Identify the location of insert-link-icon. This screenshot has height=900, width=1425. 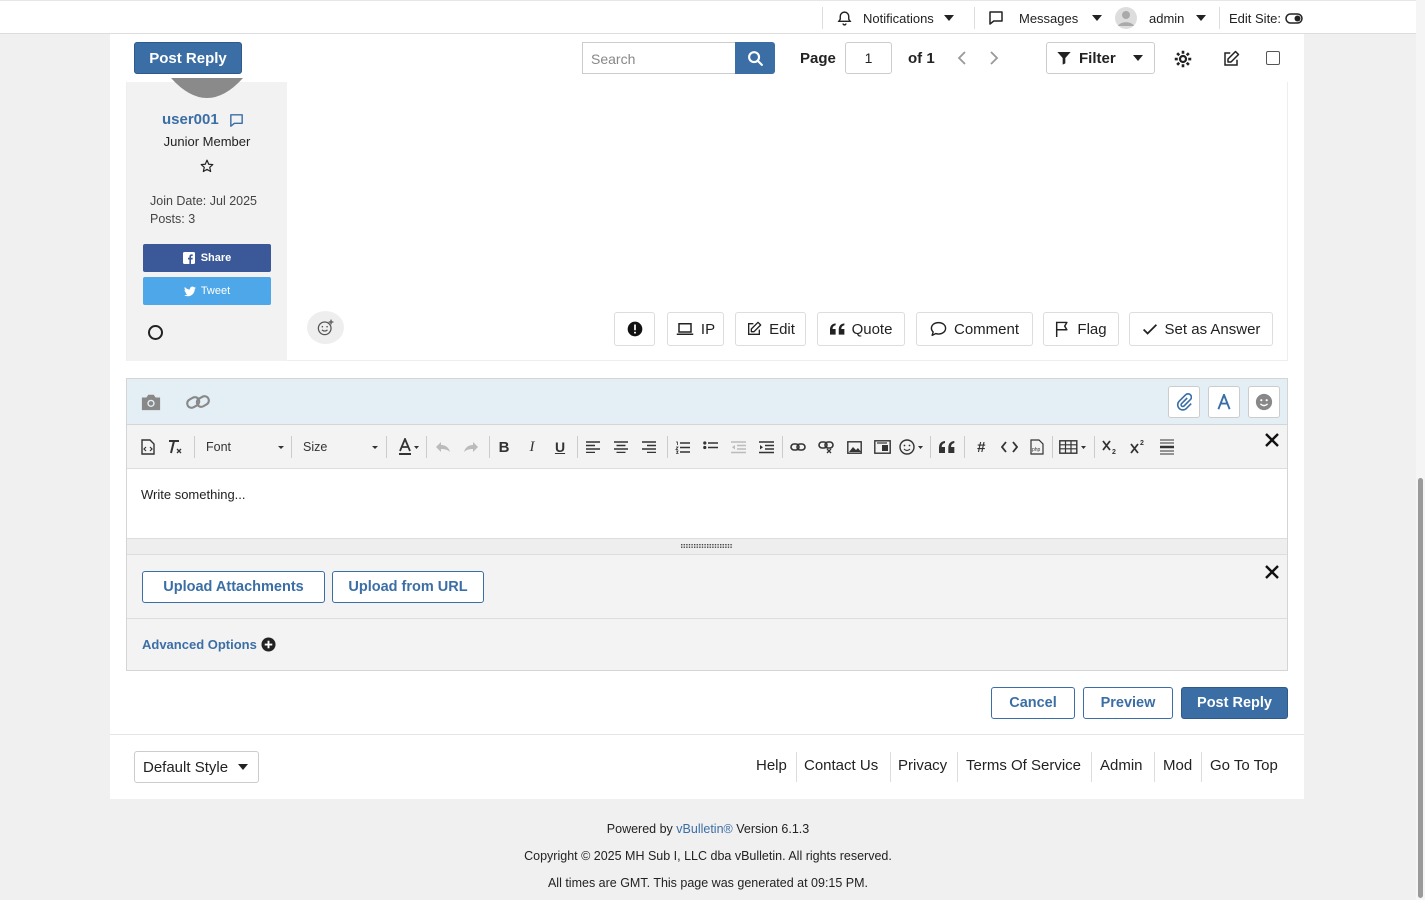
(798, 447).